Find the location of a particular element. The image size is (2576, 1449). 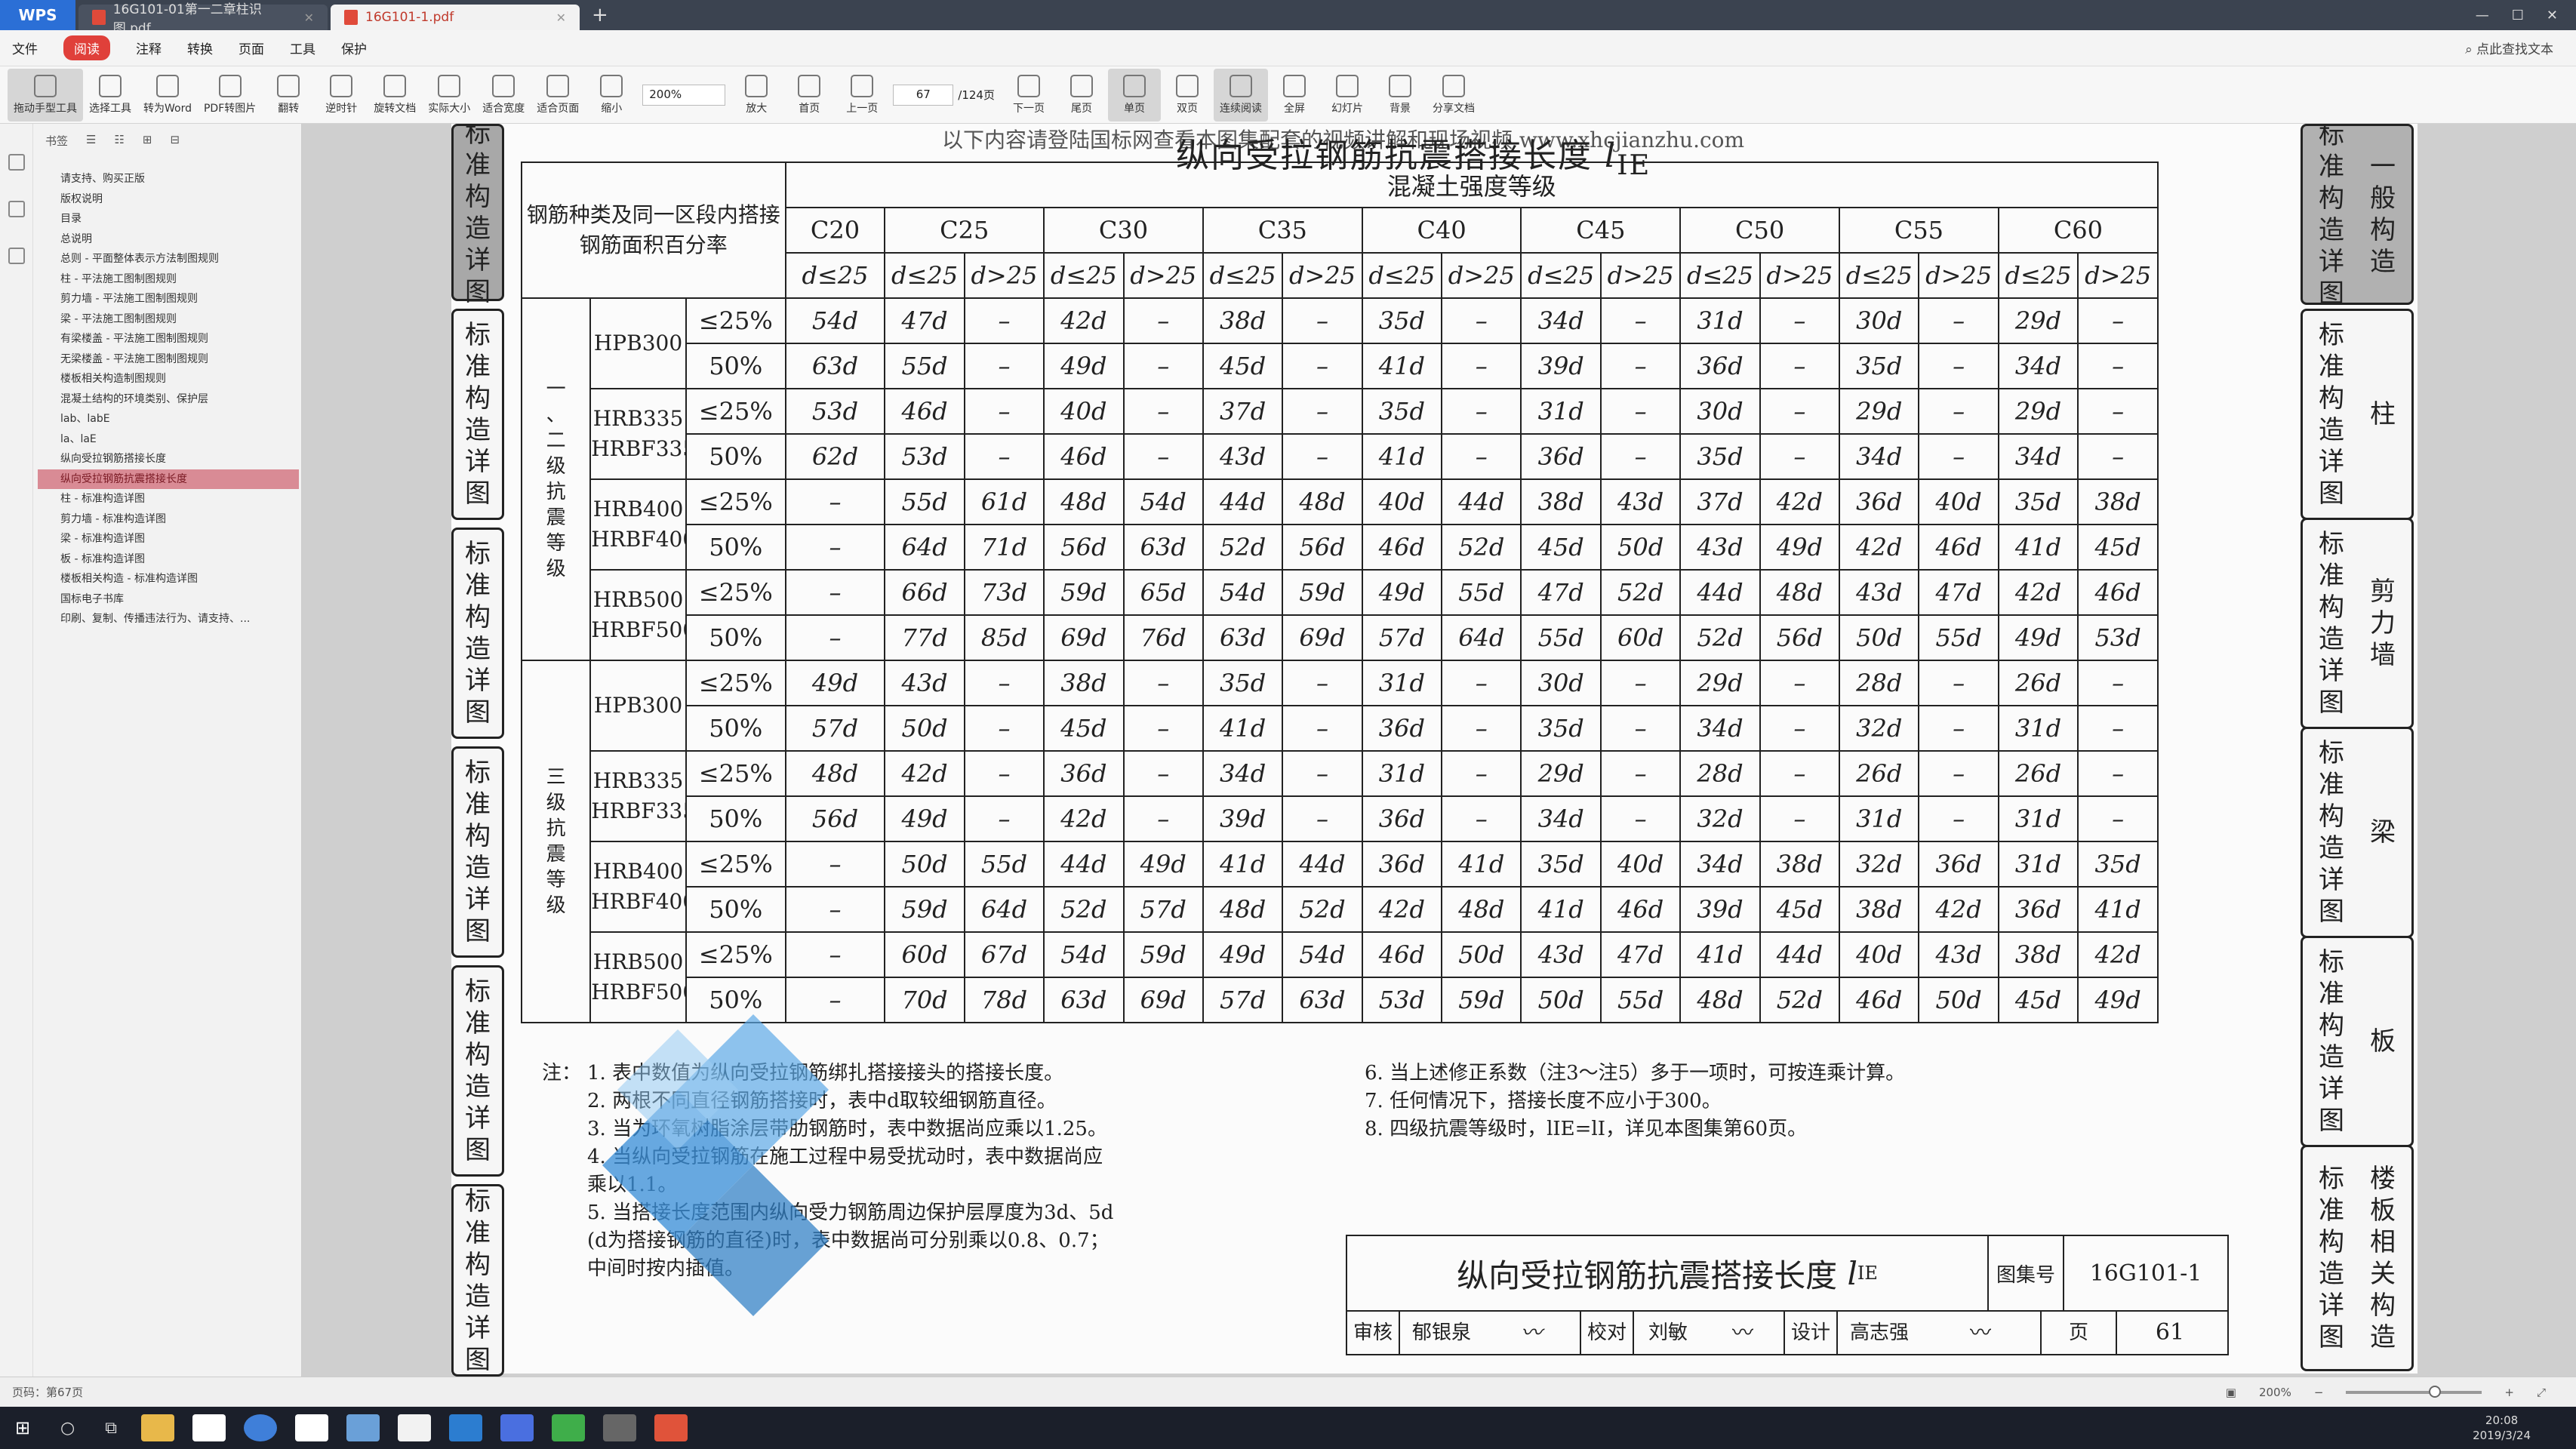

bookmark-item: 梁 - 平法施工图制图规则 is located at coordinates (168, 319).